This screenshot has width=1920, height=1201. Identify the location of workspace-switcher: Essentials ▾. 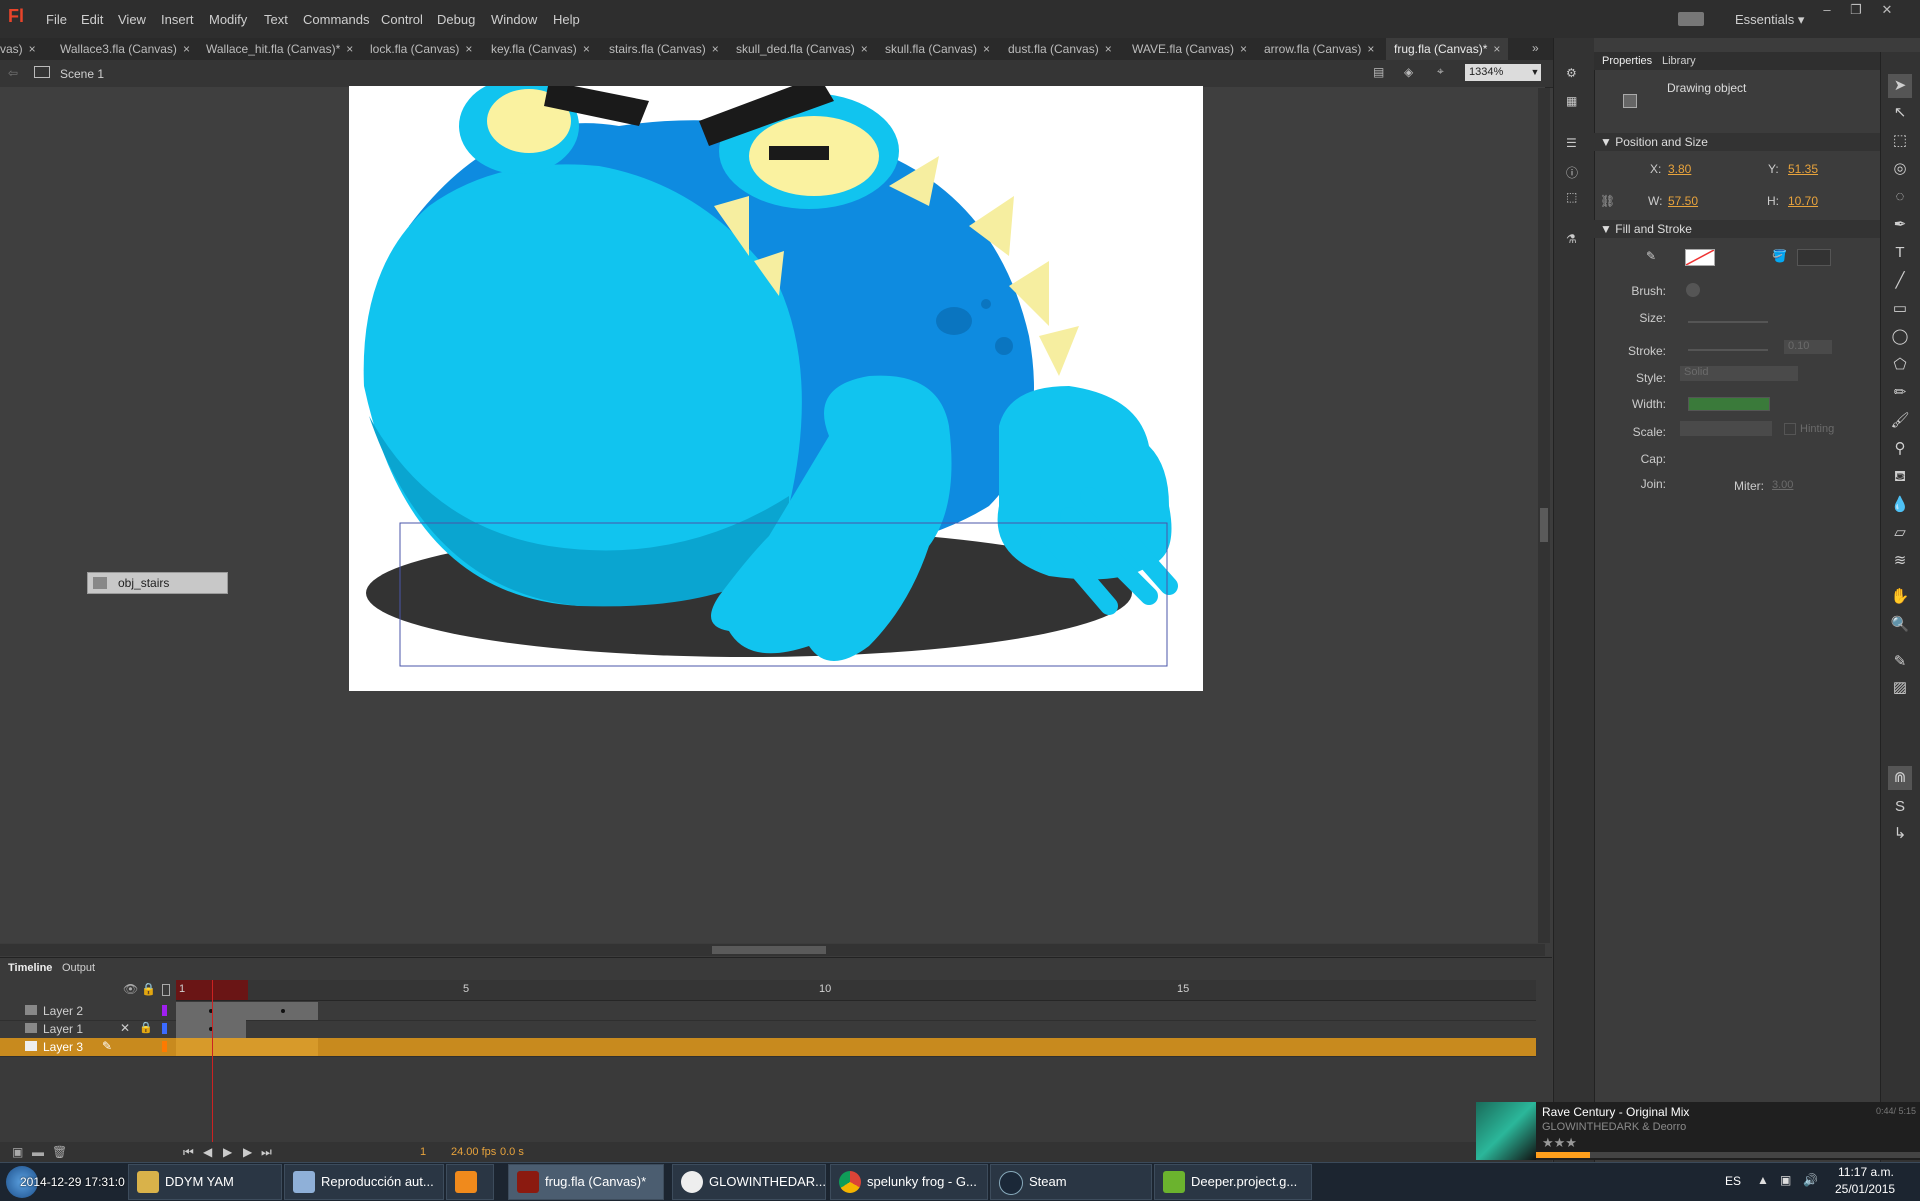
(1769, 20).